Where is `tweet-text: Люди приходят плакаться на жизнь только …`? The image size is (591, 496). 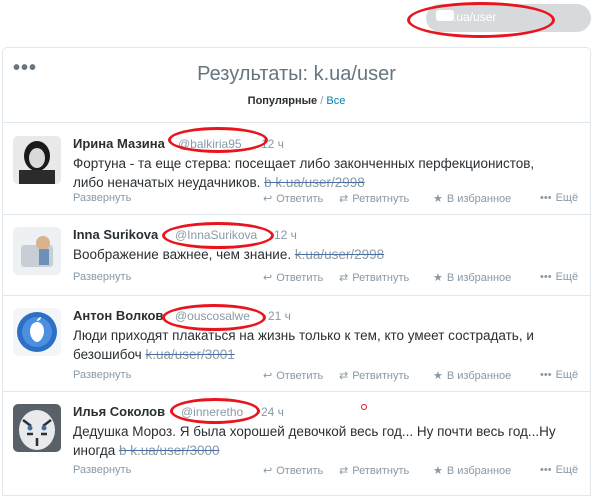
tweet-text: Люди приходят плакаться на жизнь только … is located at coordinates (328, 345).